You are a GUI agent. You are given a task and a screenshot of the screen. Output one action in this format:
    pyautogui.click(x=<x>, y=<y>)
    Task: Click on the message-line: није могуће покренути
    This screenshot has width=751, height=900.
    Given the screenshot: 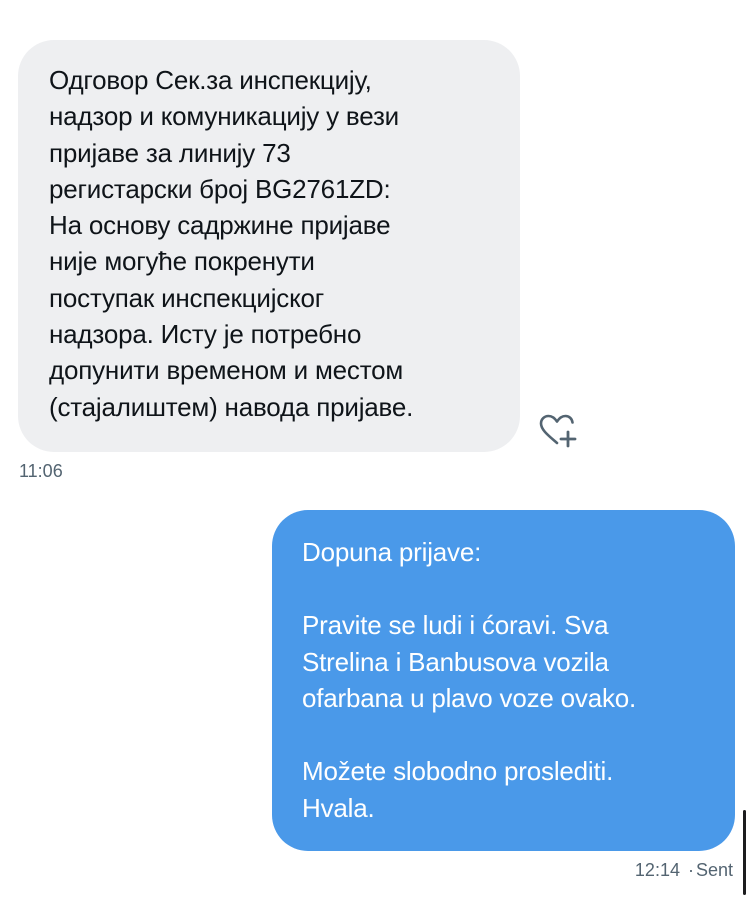 What is the action you would take?
    pyautogui.click(x=182, y=261)
    